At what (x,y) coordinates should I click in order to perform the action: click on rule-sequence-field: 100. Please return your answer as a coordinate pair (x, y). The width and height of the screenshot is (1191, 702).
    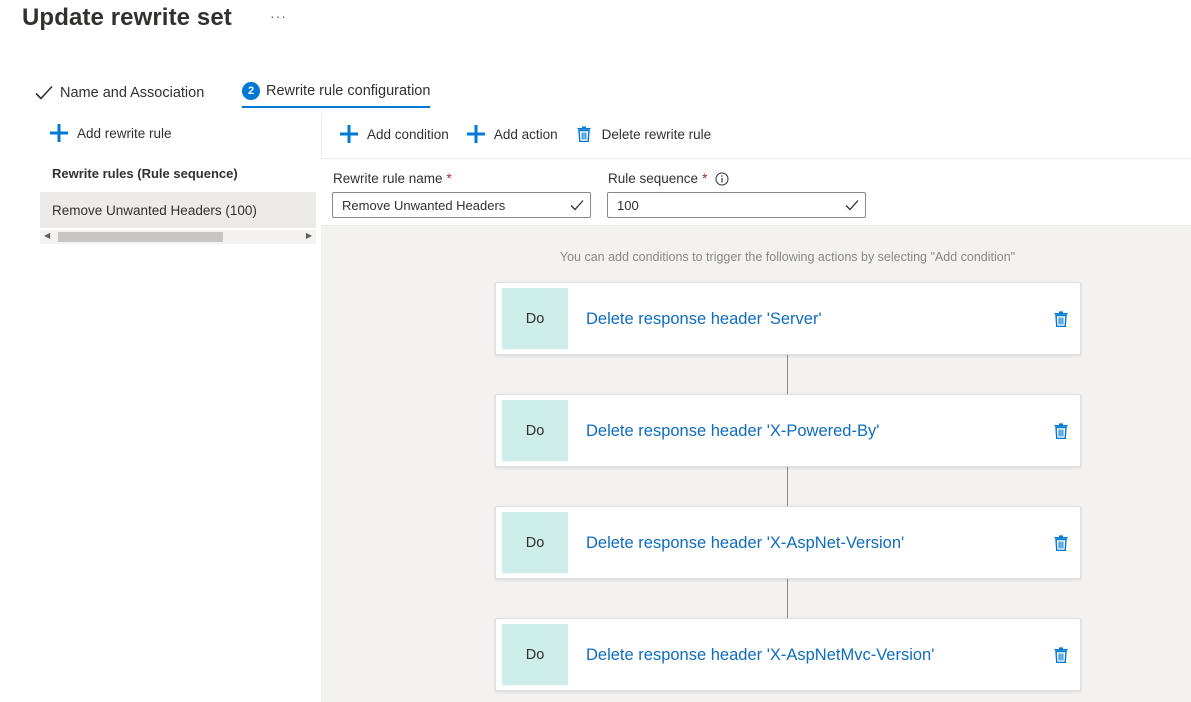
    Looking at the image, I should click on (736, 205).